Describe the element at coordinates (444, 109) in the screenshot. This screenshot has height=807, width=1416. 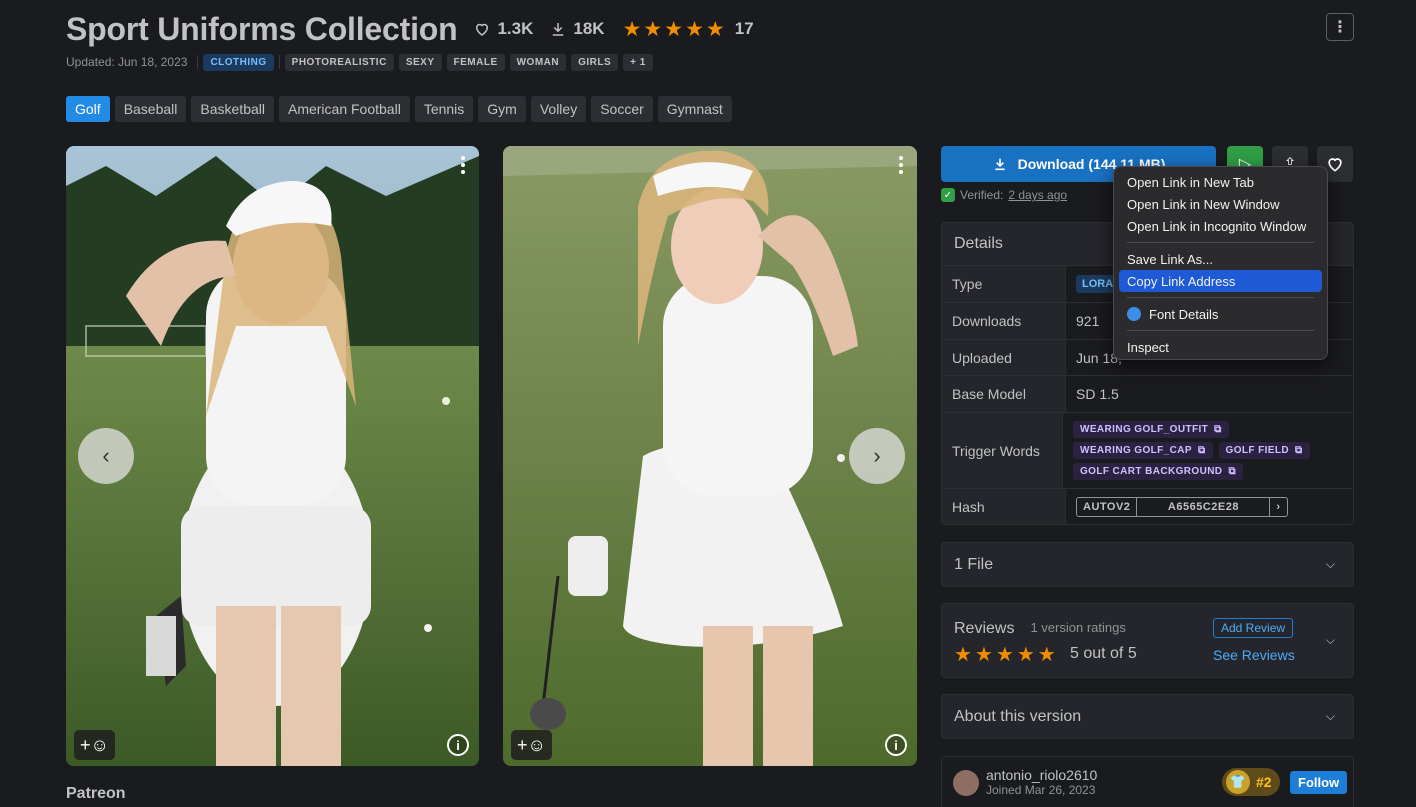
I see `tab-tennis: Tennis` at that location.